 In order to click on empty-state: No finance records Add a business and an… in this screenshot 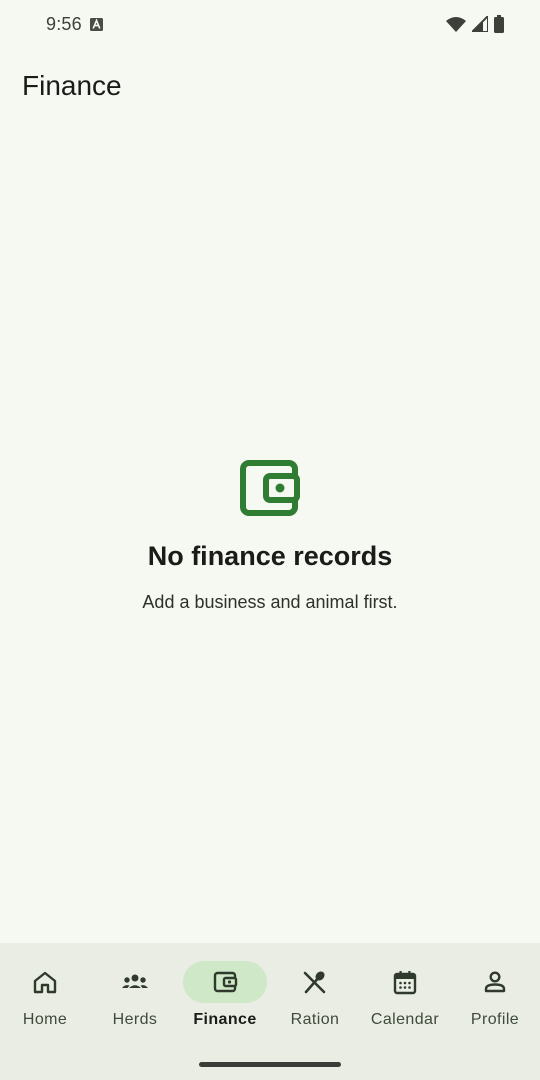, I will do `click(270, 534)`.